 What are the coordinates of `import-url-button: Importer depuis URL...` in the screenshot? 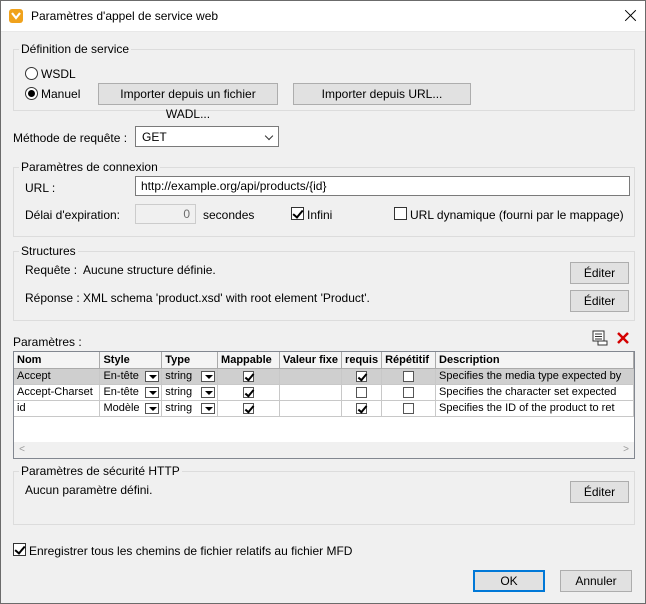 It's located at (382, 94).